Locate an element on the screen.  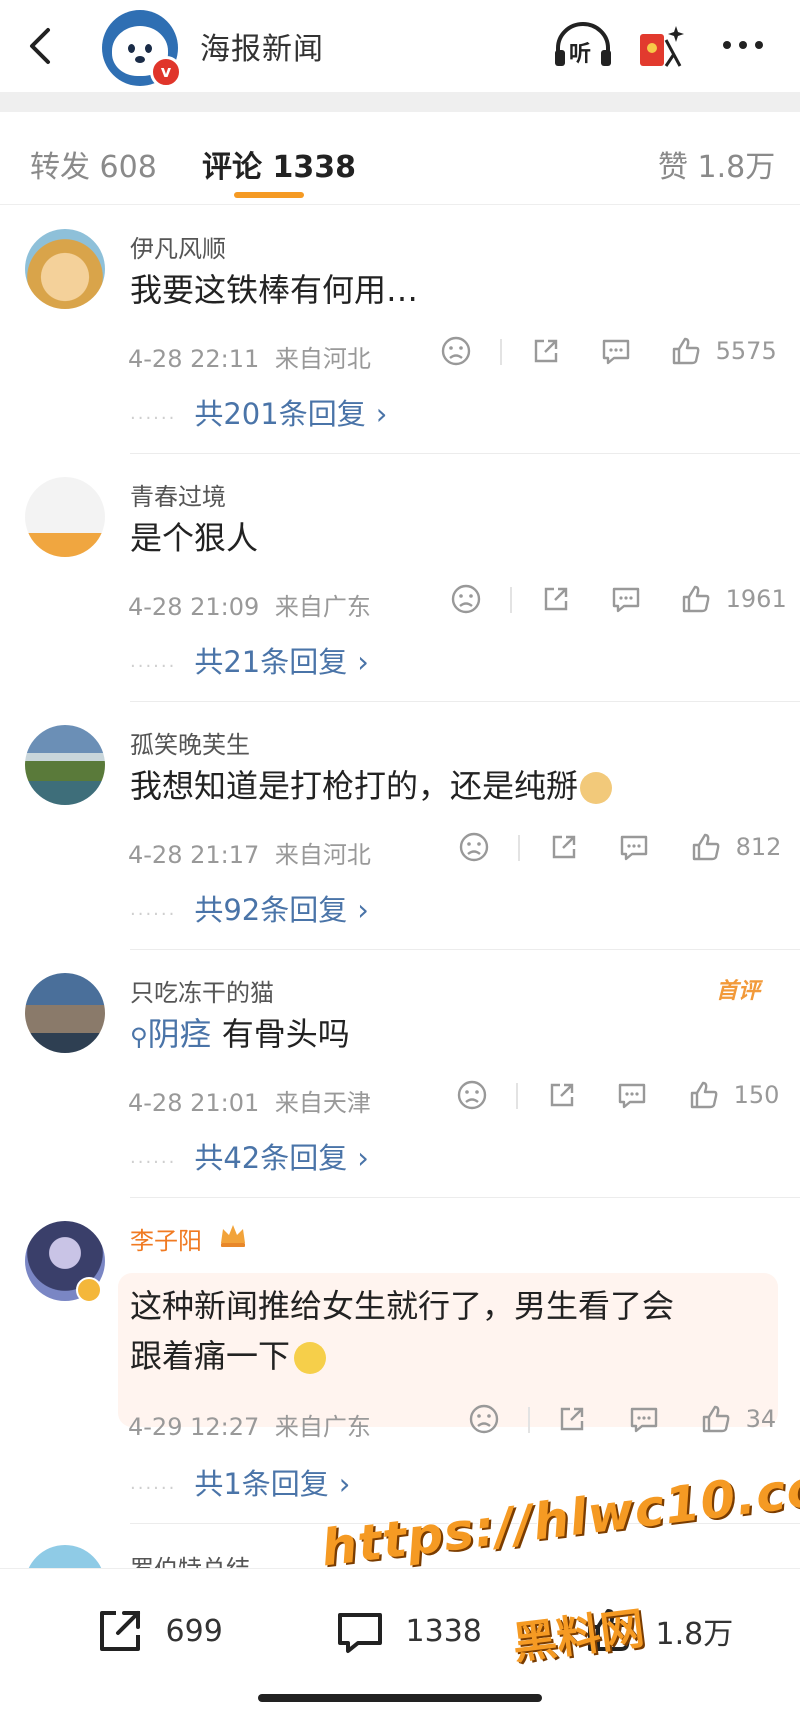
like-button: 1961 is located at coordinates (733, 599).